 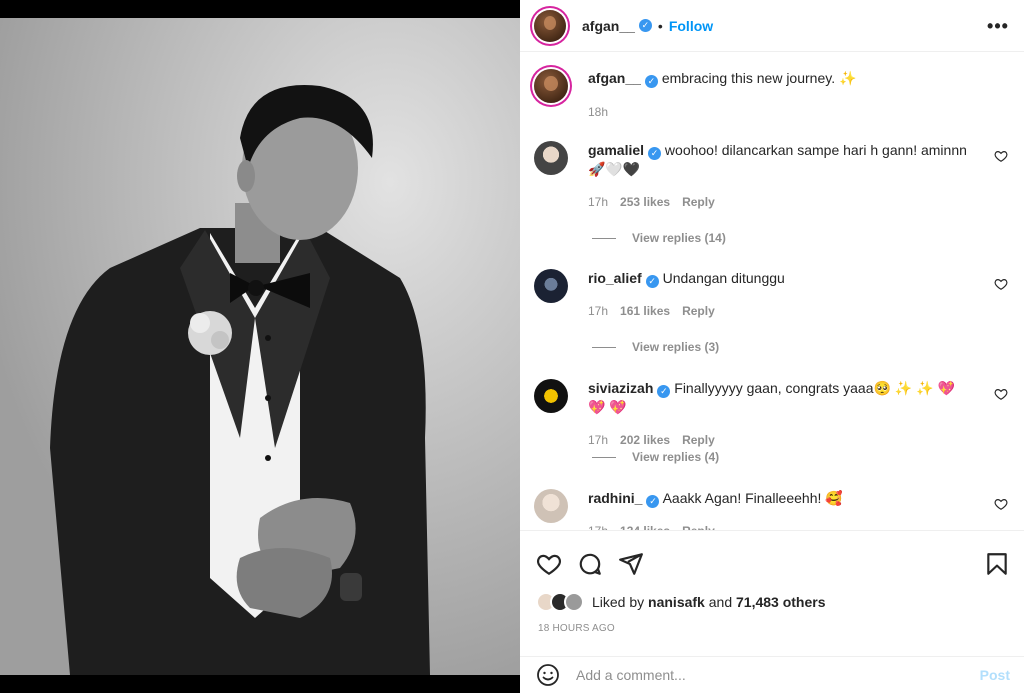 What do you see at coordinates (616, 150) in the screenshot?
I see `comment-username: gamaliel` at bounding box center [616, 150].